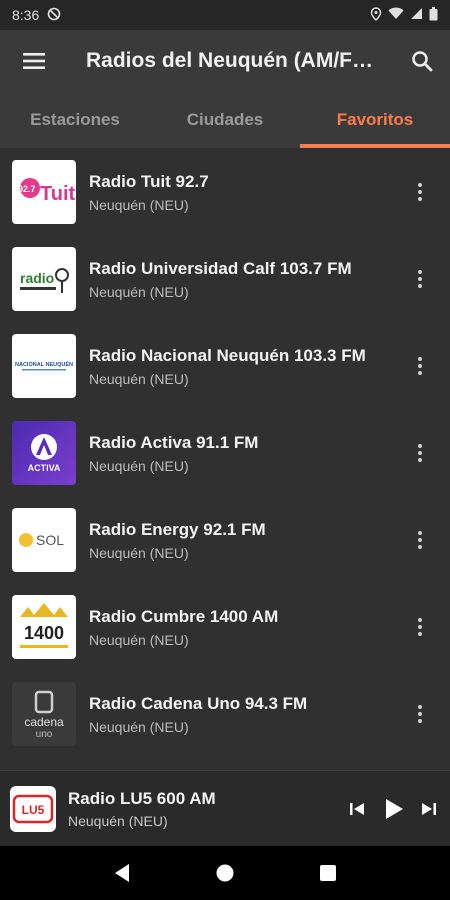 The height and width of the screenshot is (900, 450). Describe the element at coordinates (27, 189) in the screenshot. I see `svg-text: 92.7` at that location.